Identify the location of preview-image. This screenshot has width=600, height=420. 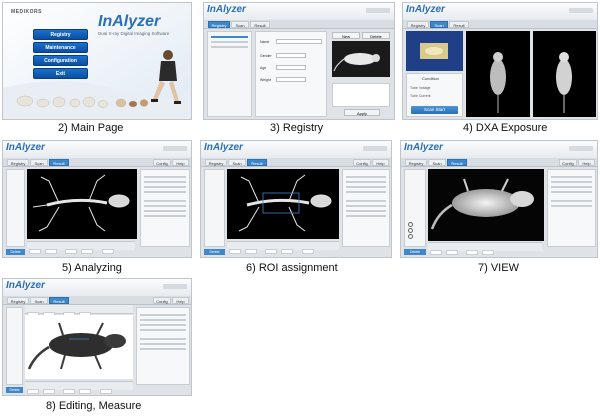
(361, 59).